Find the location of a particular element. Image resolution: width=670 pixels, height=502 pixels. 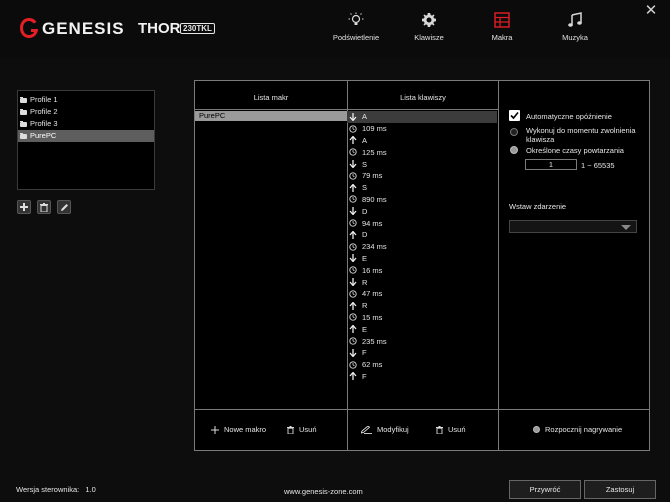

product-name: THOR is located at coordinates (159, 28).